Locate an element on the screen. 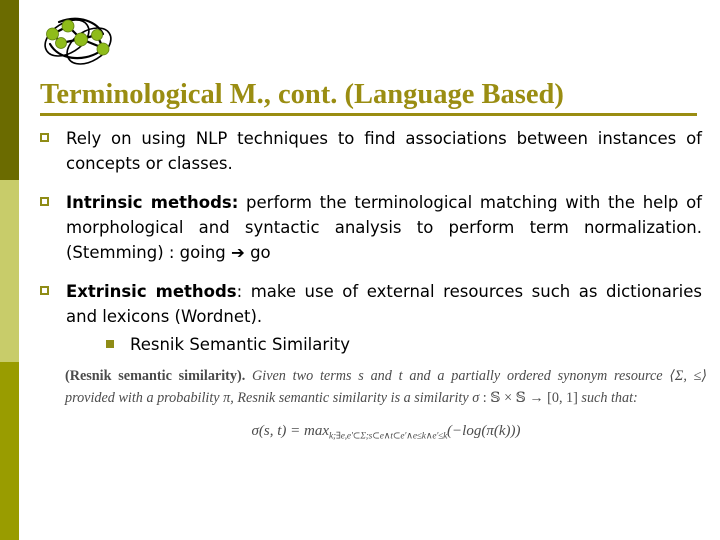 The height and width of the screenshot is (540, 720). formula-subscript: k;∃e,e'⊂Σ;s⊂e∧t⊂e'∧e≤k∧e'≤k is located at coordinates (388, 436).